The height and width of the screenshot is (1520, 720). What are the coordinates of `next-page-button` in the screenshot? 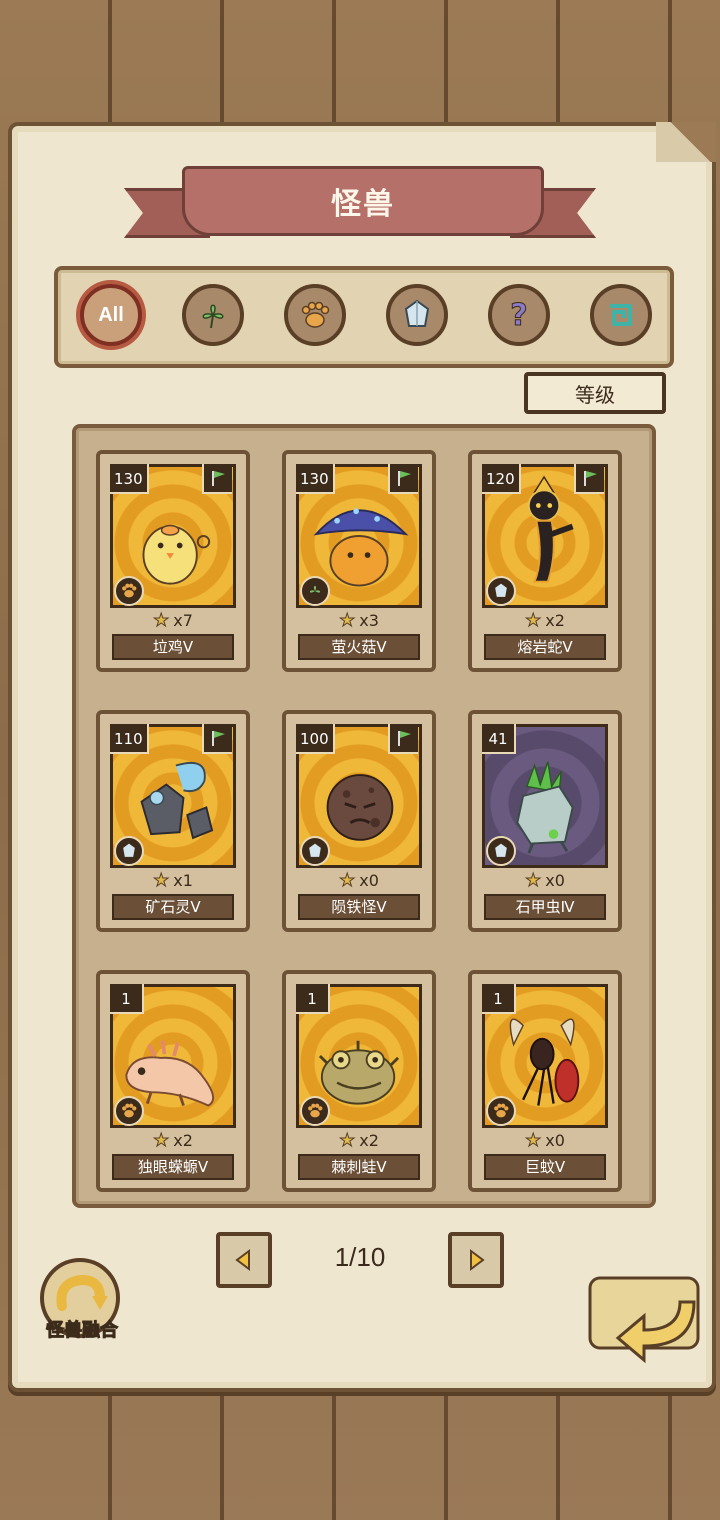 It's located at (476, 1260).